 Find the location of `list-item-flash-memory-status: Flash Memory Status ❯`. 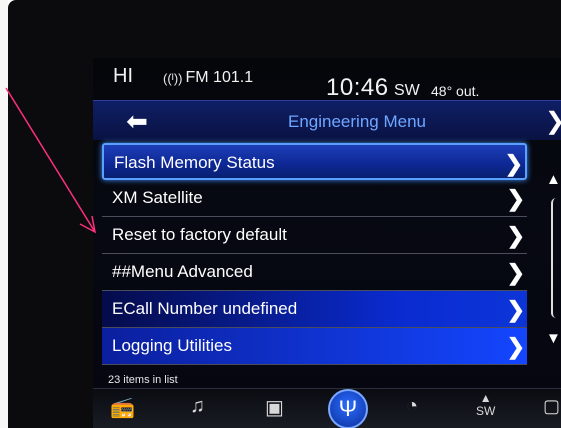

list-item-flash-memory-status: Flash Memory Status ❯ is located at coordinates (314, 161).